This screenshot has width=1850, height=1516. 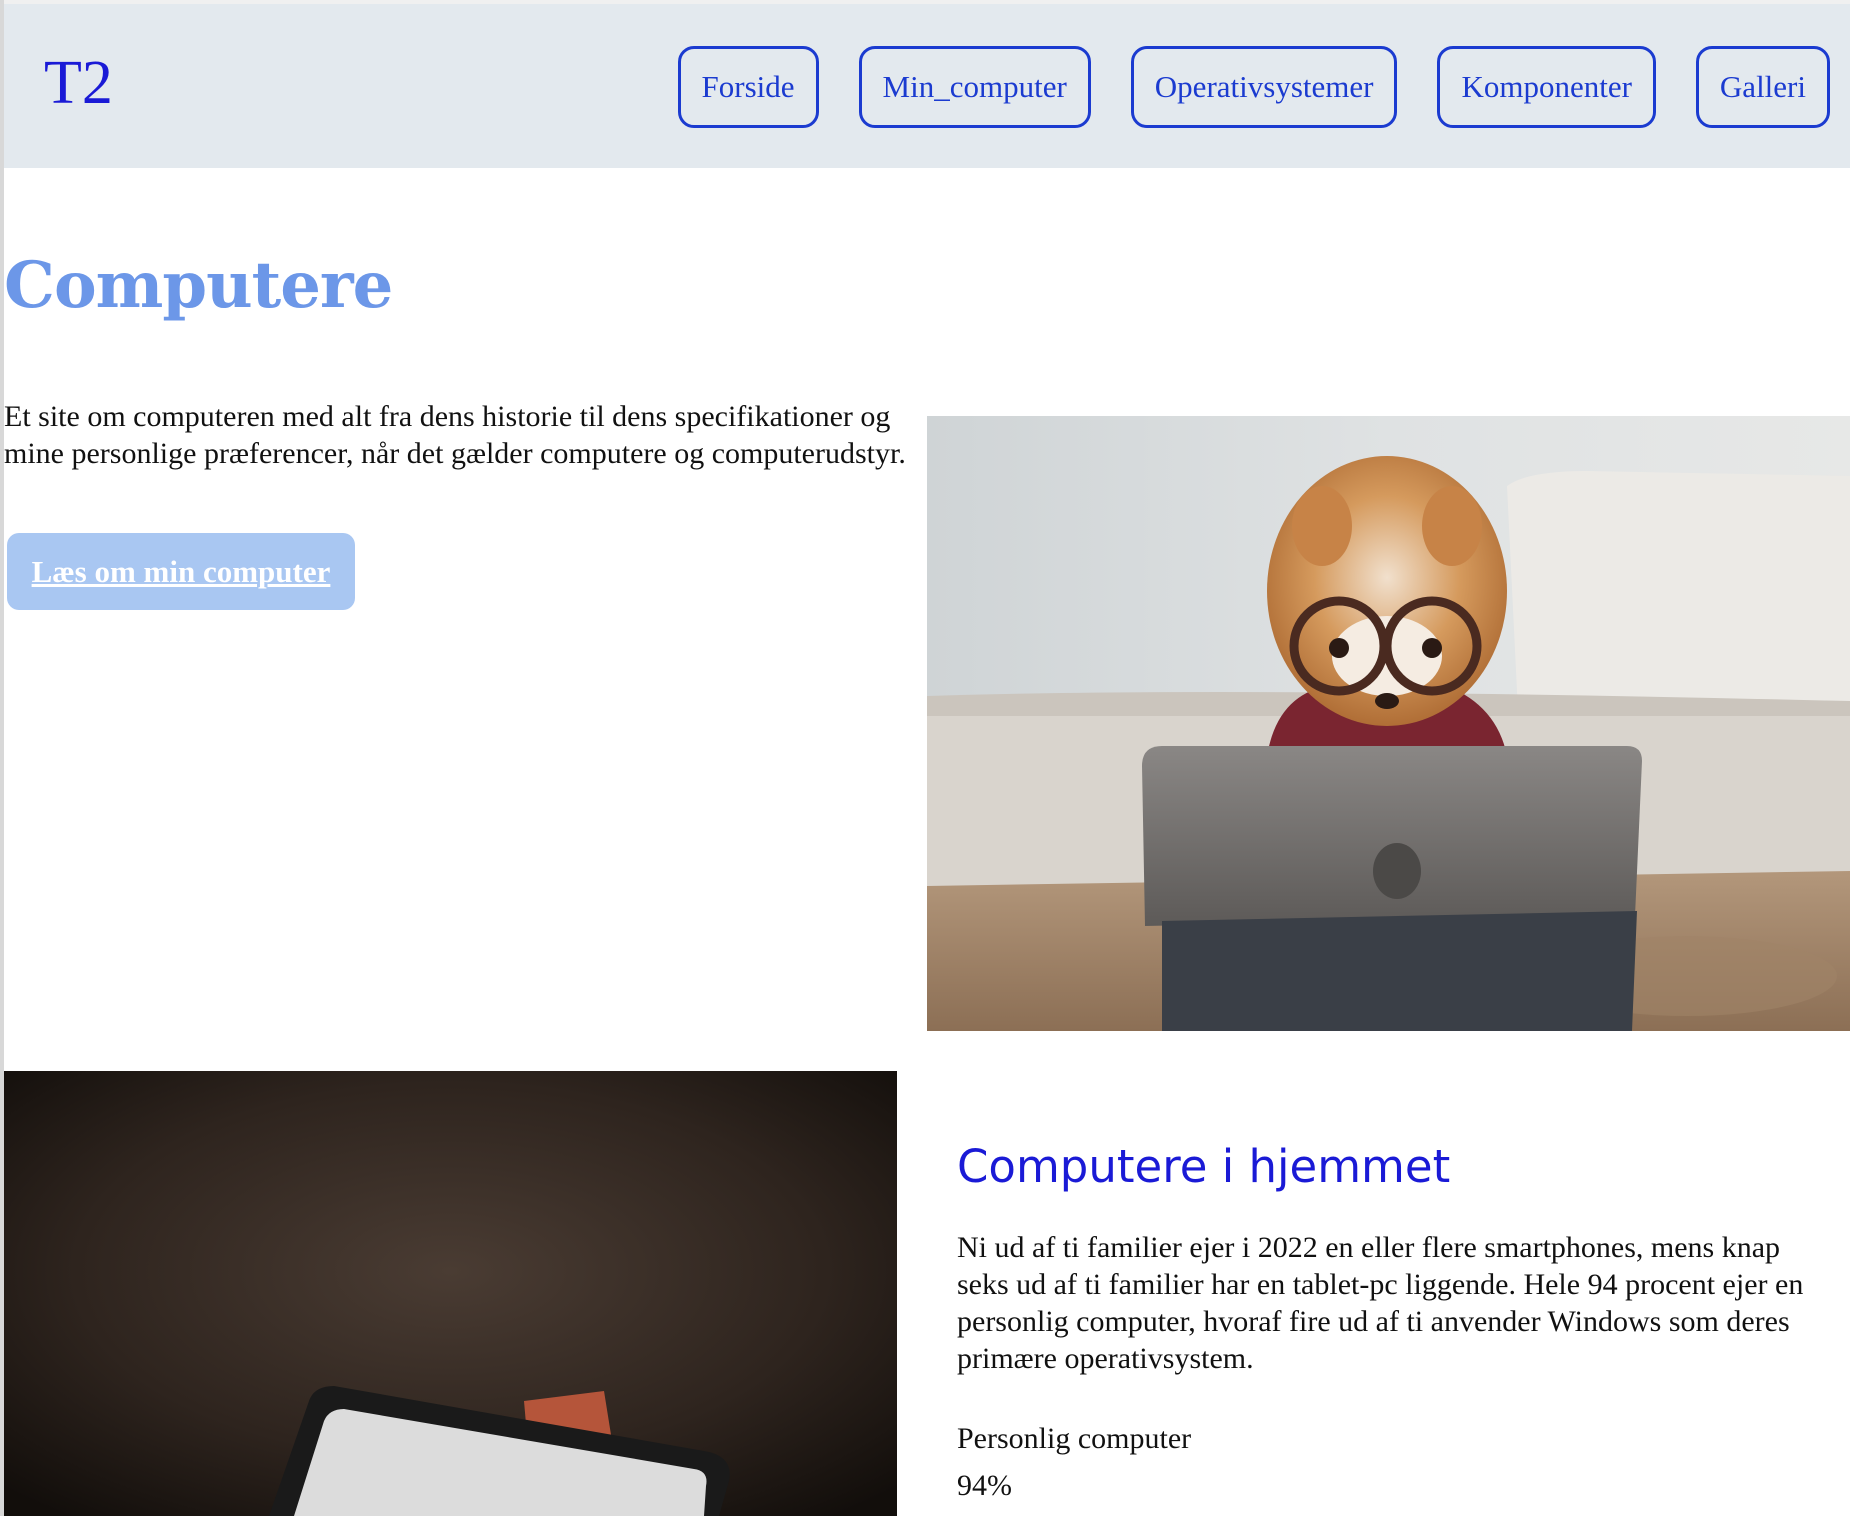 I want to click on tablet-on-fabric-image, so click(x=450, y=1293).